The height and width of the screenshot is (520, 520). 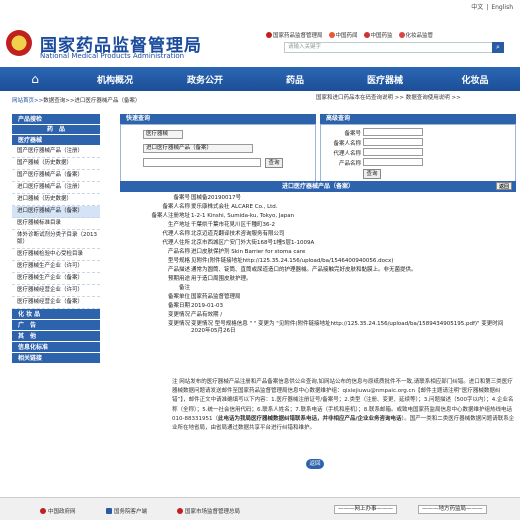 What do you see at coordinates (393, 162) in the screenshot?
I see `product-name-input` at bounding box center [393, 162].